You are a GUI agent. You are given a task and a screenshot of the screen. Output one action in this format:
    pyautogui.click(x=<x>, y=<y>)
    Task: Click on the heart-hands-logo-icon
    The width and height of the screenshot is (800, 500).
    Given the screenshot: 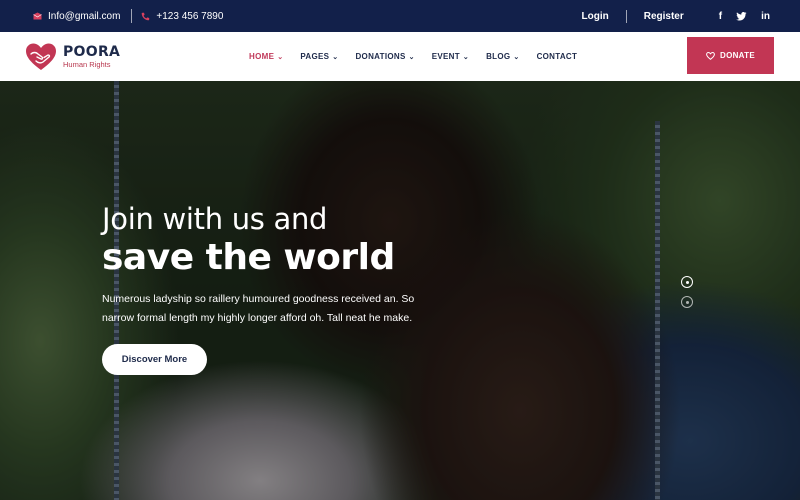 What is the action you would take?
    pyautogui.click(x=41, y=56)
    